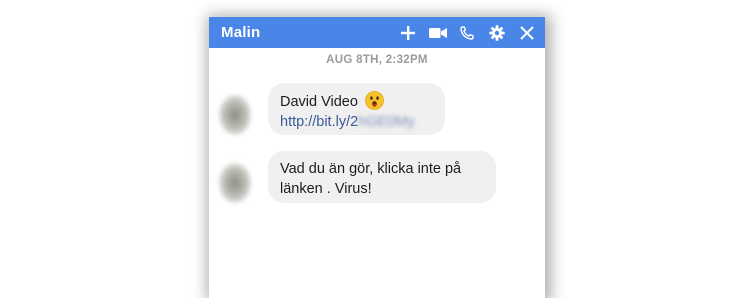 Image resolution: width=732 pixels, height=298 pixels. I want to click on message-text: länken . Virus!, so click(326, 189).